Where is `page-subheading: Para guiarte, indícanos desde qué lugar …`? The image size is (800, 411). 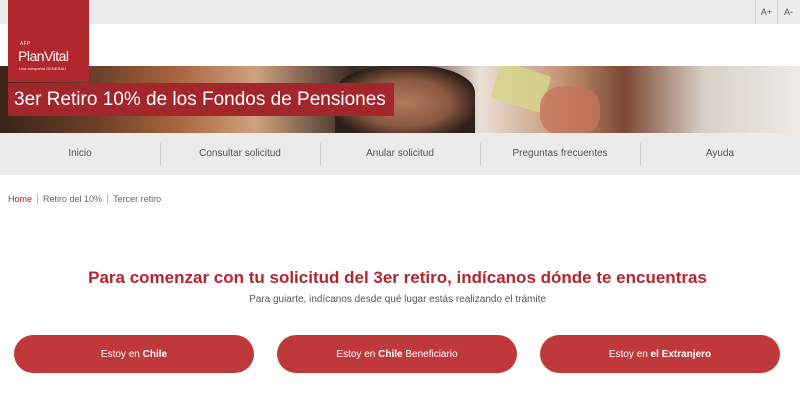 page-subheading: Para guiarte, indícanos desde qué lugar … is located at coordinates (397, 299).